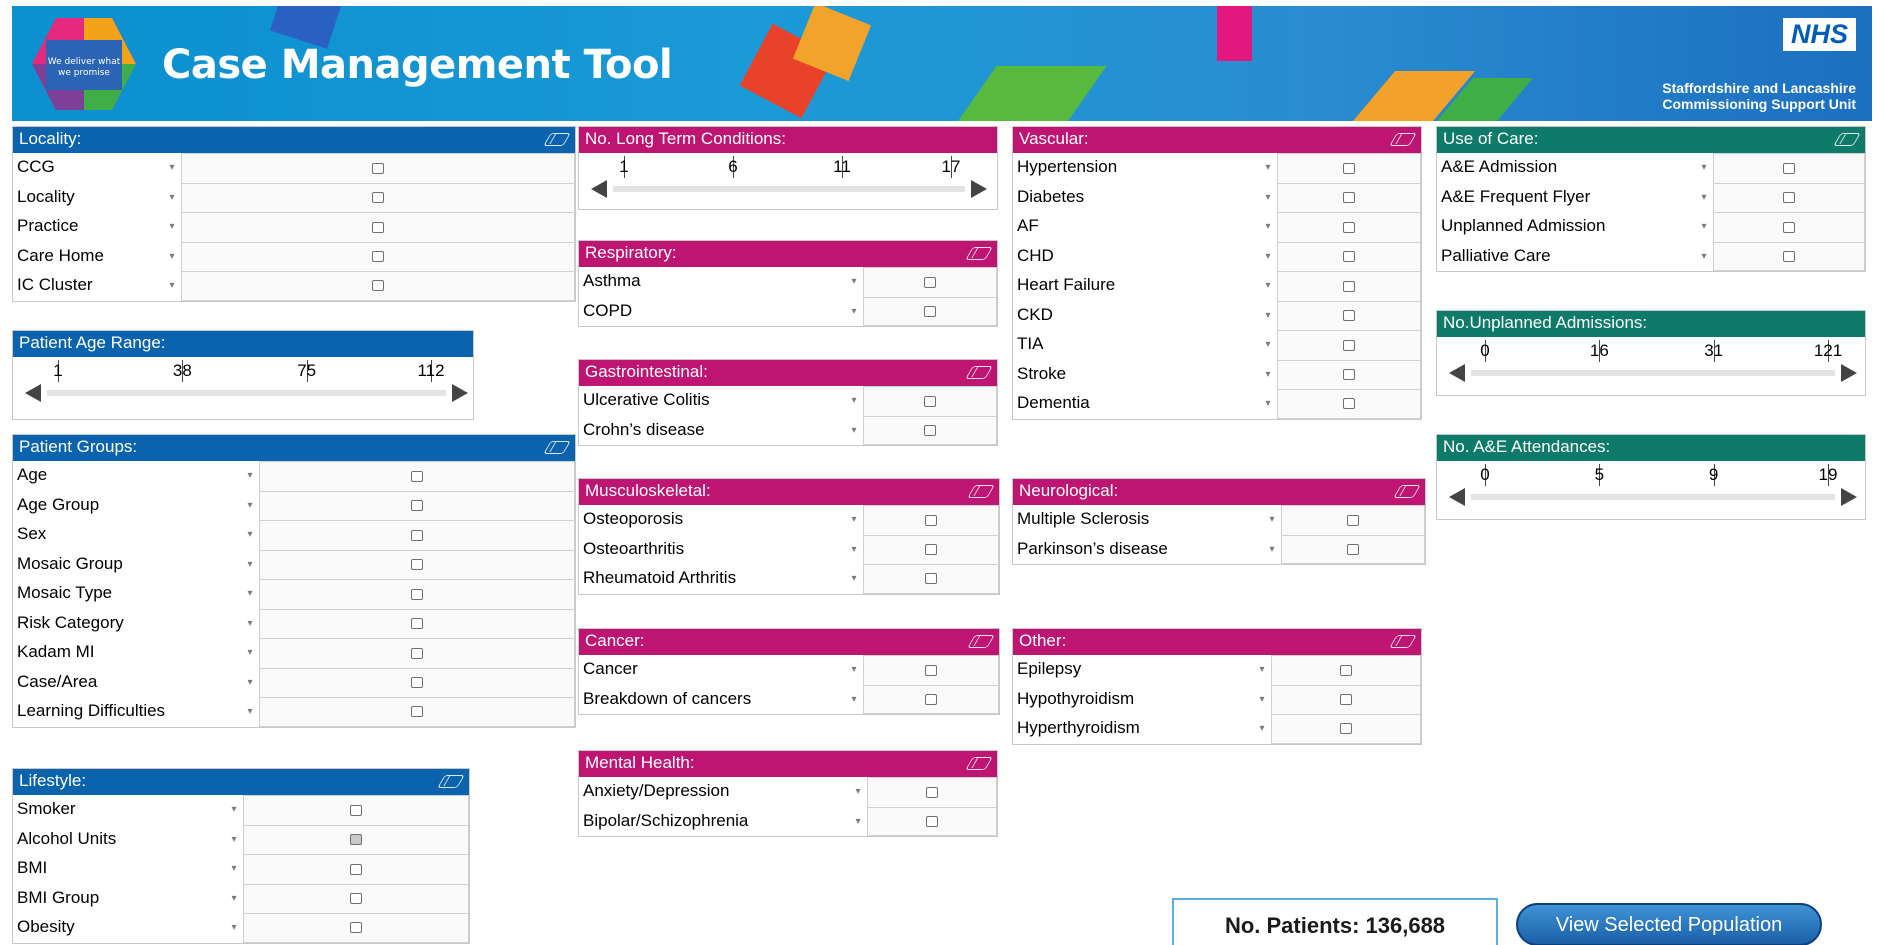 The image size is (1885, 945). Describe the element at coordinates (788, 401) in the screenshot. I see `filter-row: Ulcerative Colitis ▾` at that location.